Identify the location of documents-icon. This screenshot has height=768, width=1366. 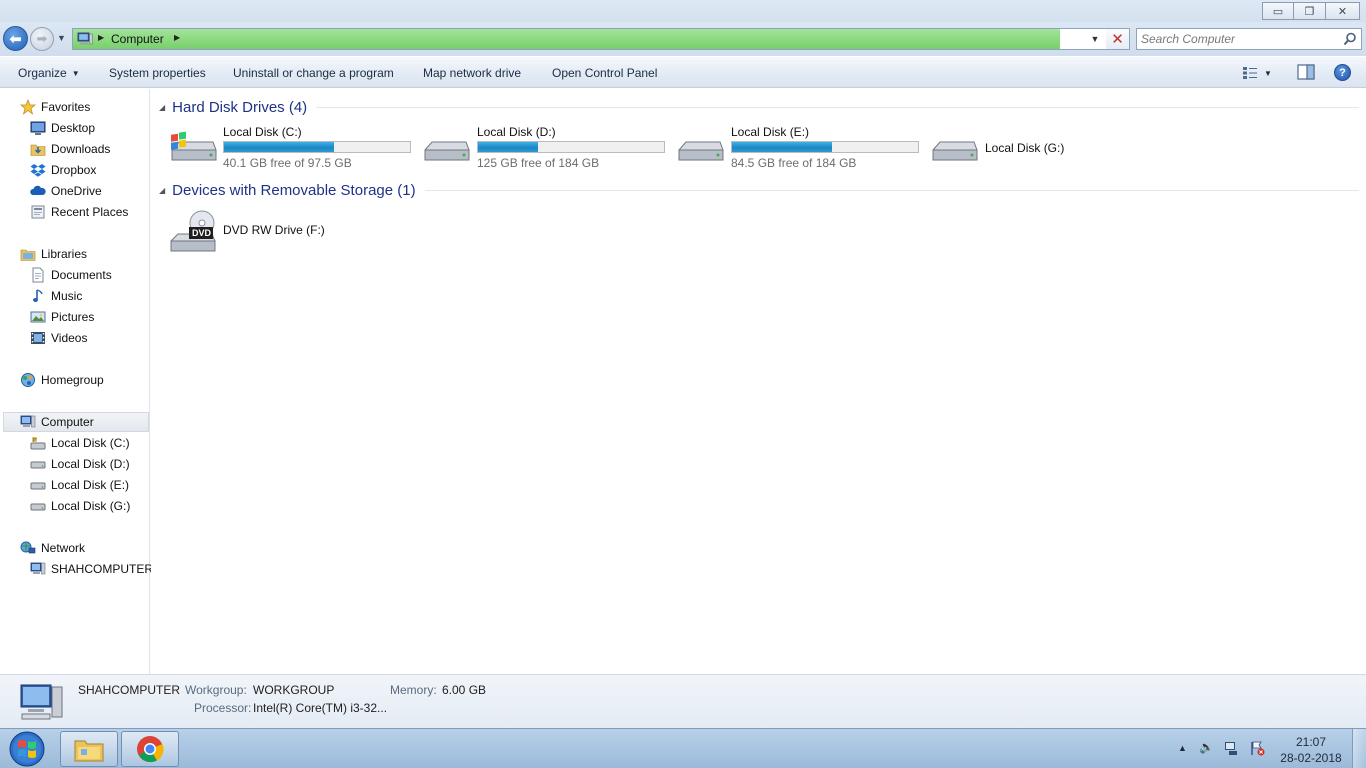
(38, 275).